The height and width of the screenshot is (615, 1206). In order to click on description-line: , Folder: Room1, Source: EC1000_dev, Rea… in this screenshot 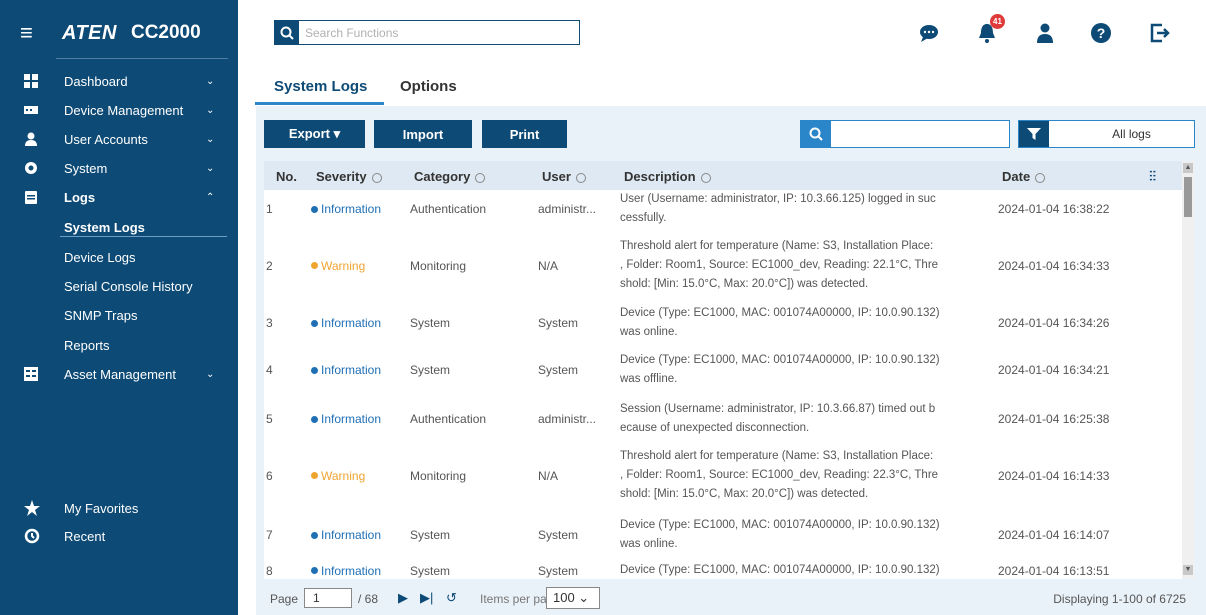, I will do `click(779, 475)`.